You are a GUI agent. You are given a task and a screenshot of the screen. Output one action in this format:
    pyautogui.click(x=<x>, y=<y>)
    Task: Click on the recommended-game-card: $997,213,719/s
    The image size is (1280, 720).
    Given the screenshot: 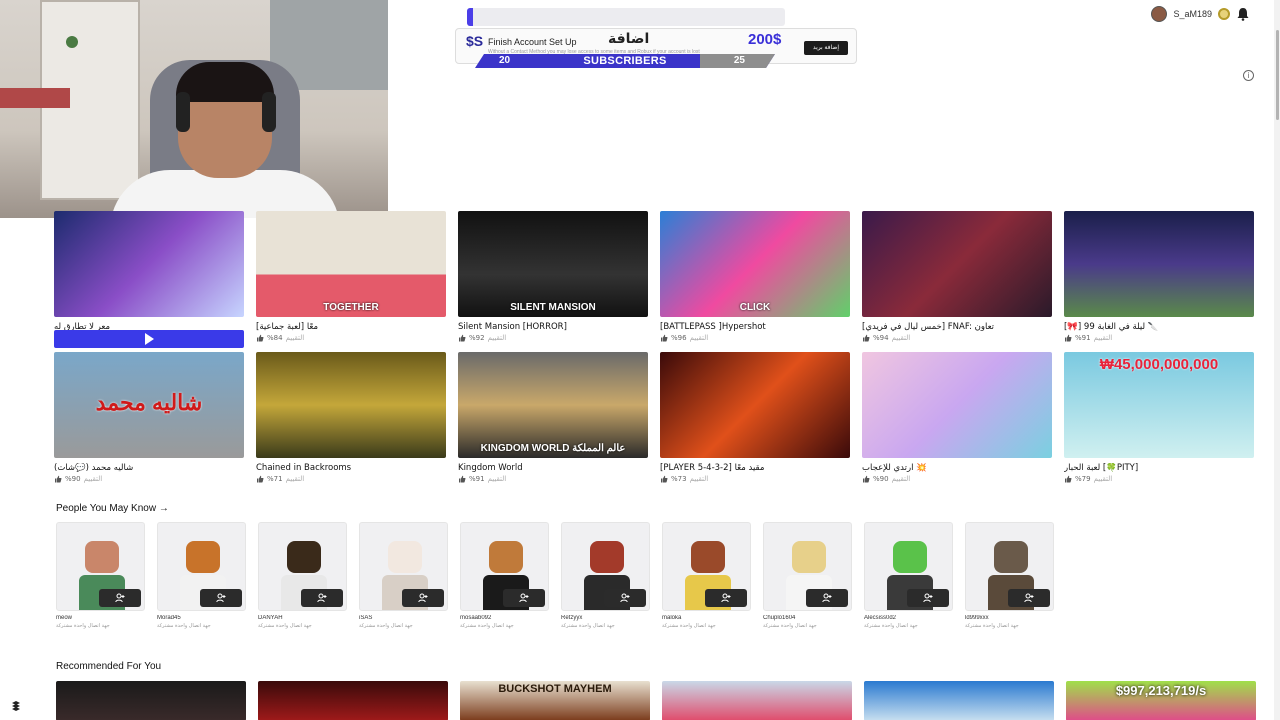 What is the action you would take?
    pyautogui.click(x=1161, y=700)
    